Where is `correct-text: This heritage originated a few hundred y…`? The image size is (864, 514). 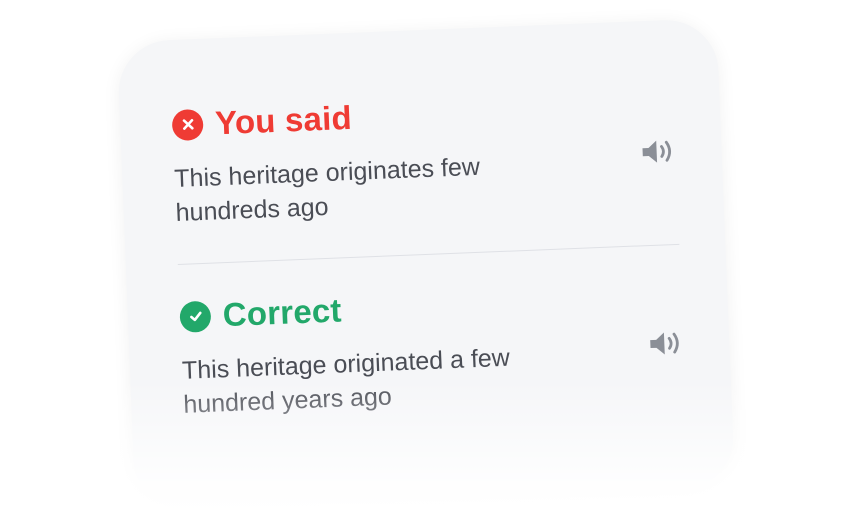
correct-text: This heritage originated a few hundred y… is located at coordinates (346, 381).